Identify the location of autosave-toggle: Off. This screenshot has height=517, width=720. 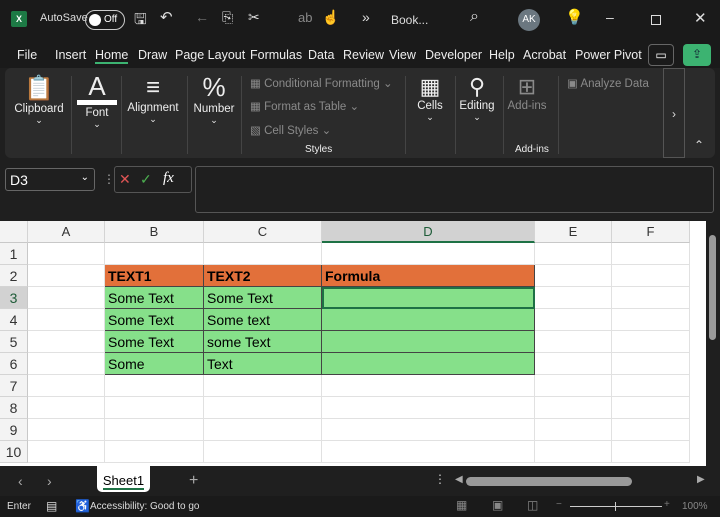
(105, 20).